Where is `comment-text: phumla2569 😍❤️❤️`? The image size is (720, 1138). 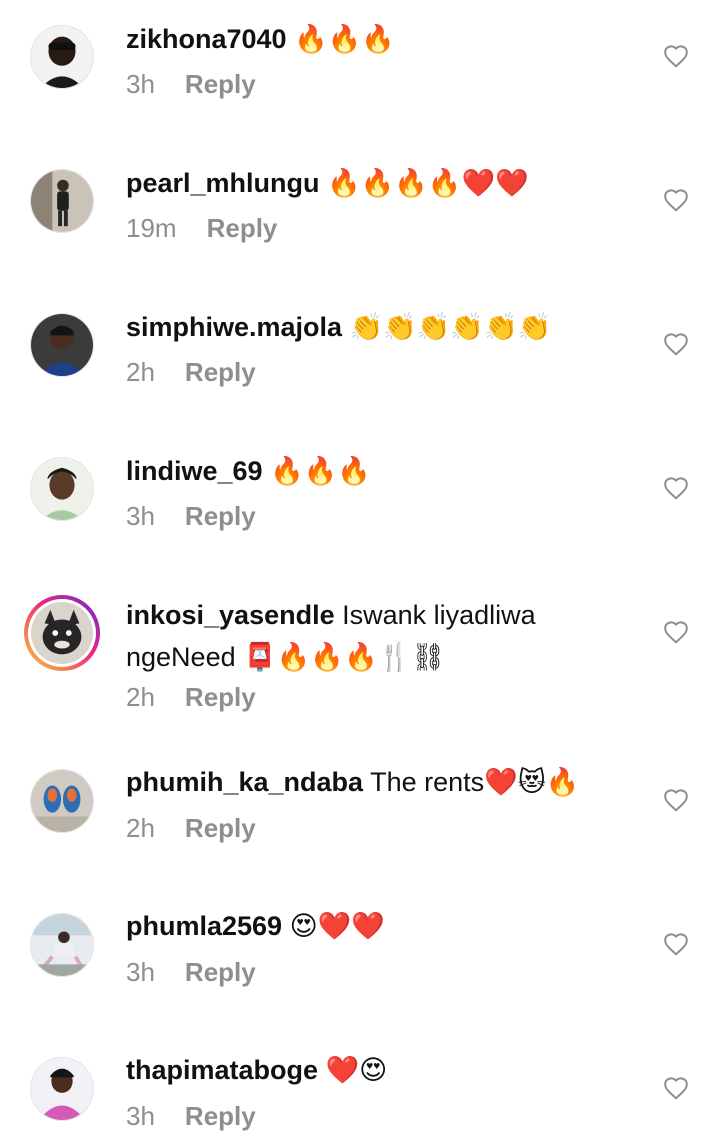 comment-text: phumla2569 😍❤️❤️ is located at coordinates (356, 926).